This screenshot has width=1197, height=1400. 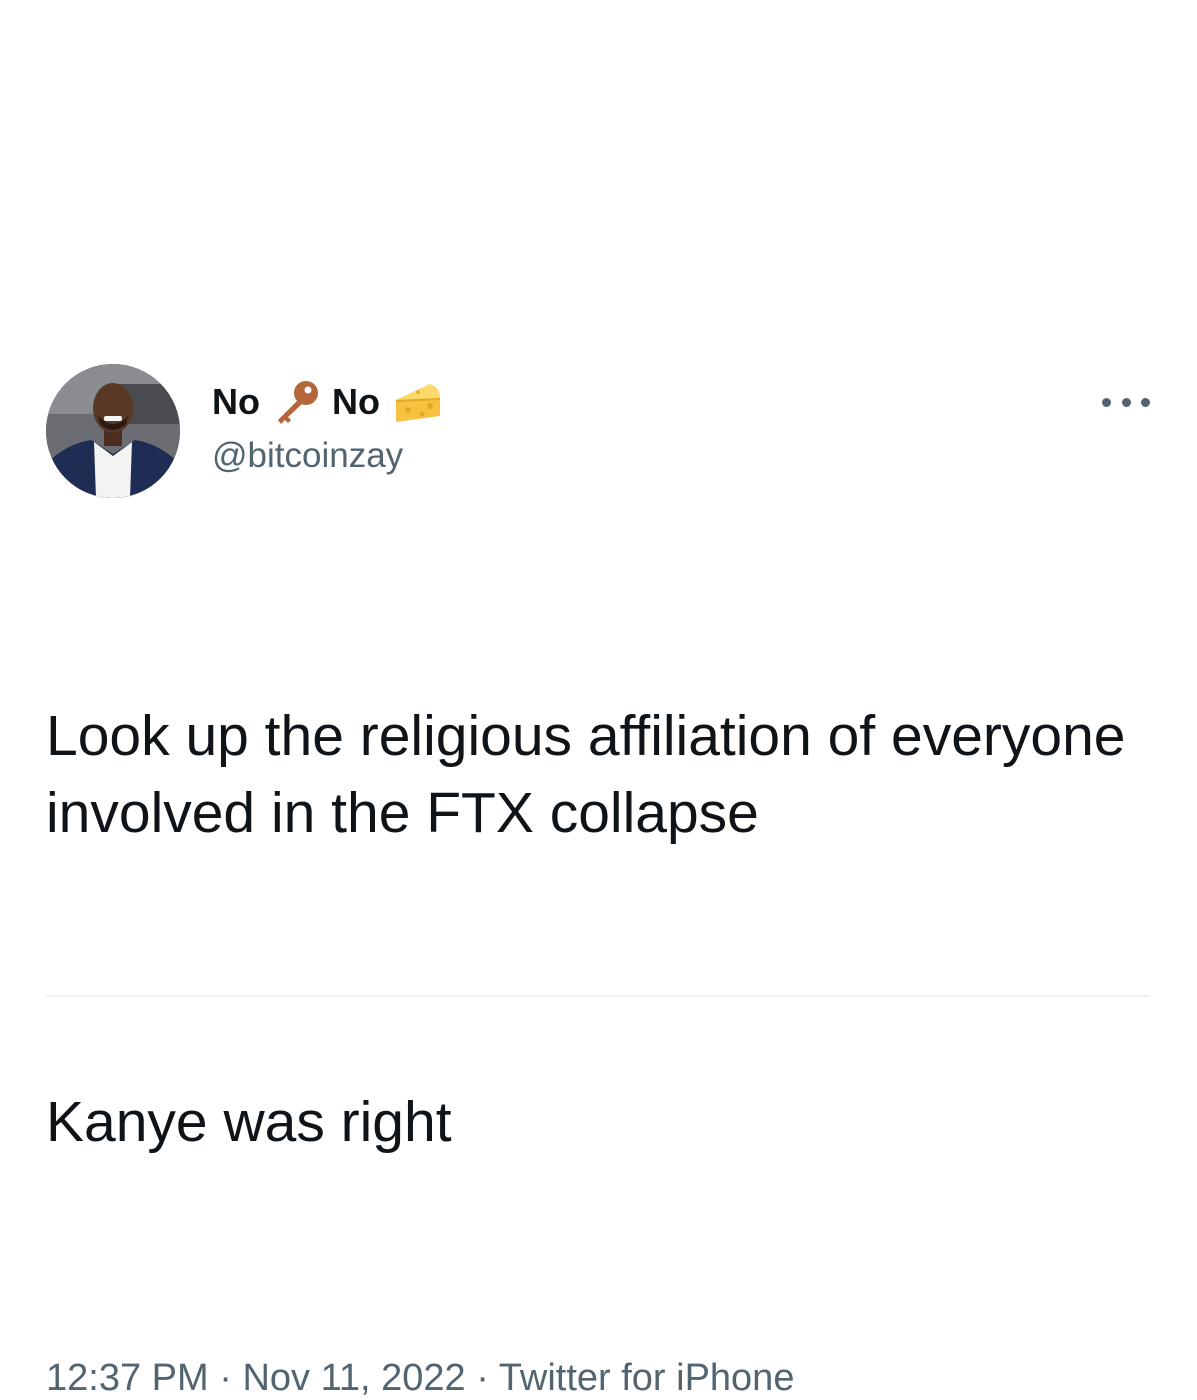 What do you see at coordinates (353, 1378) in the screenshot?
I see `tweet-date: Nov 11, 2022` at bounding box center [353, 1378].